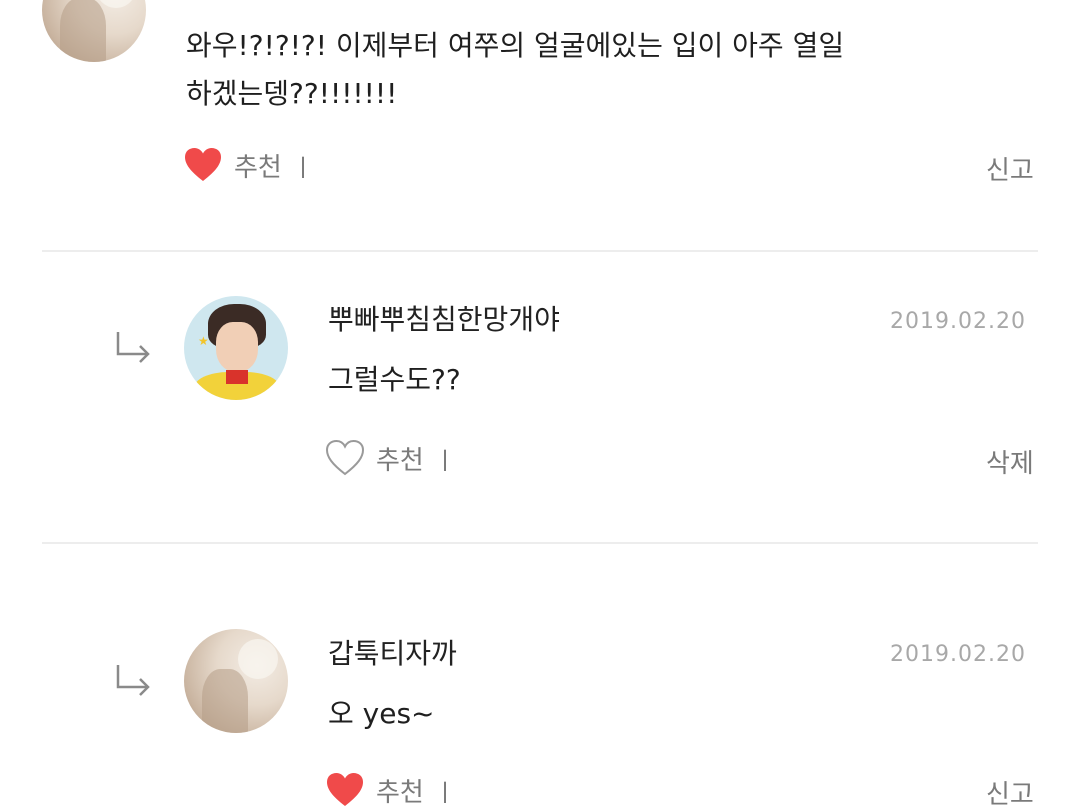  I want to click on comment-text-line: 와우!?!?!?! 이제부터 여쭈의 얼굴에있는 입이 아주 열일, so click(515, 45).